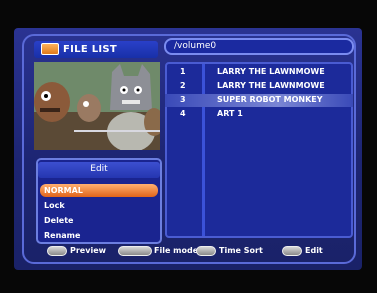 The height and width of the screenshot is (293, 377). I want to click on folder-icon, so click(50, 49).